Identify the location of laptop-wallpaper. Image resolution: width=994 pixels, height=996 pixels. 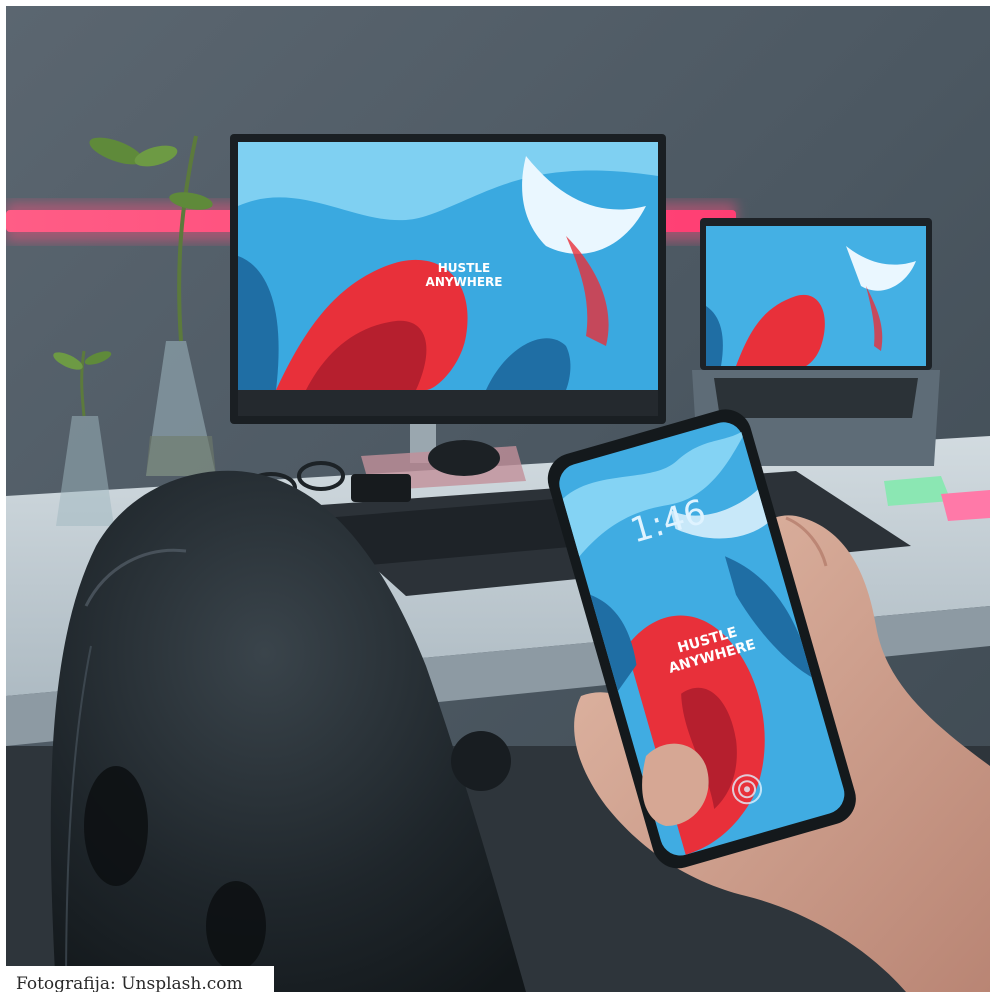
(816, 296).